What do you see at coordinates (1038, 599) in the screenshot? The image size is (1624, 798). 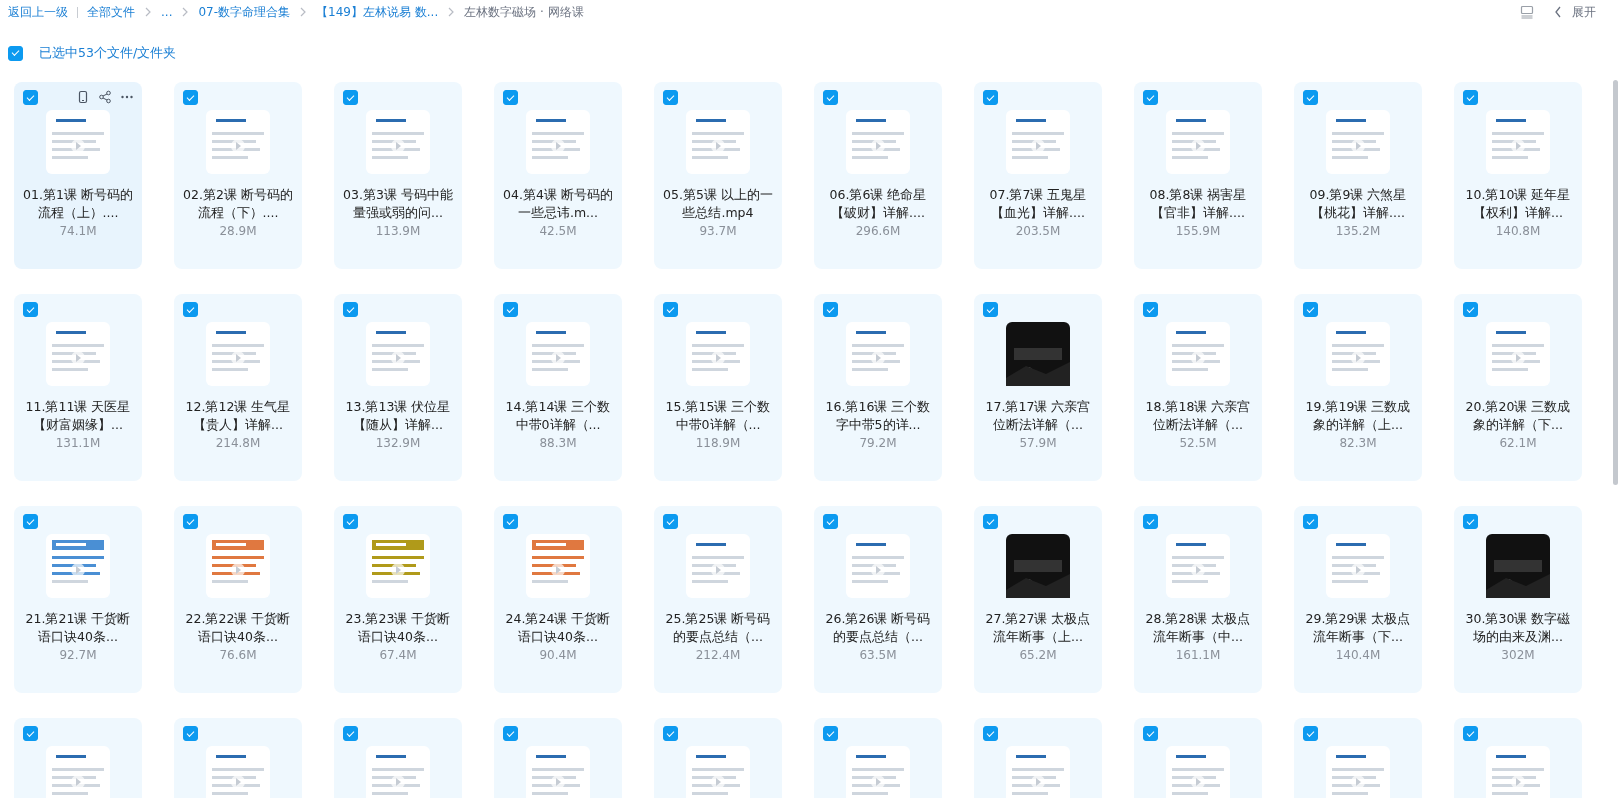 I see `file-card: 27.第27课 太极点流年断事（上... 65.2M` at bounding box center [1038, 599].